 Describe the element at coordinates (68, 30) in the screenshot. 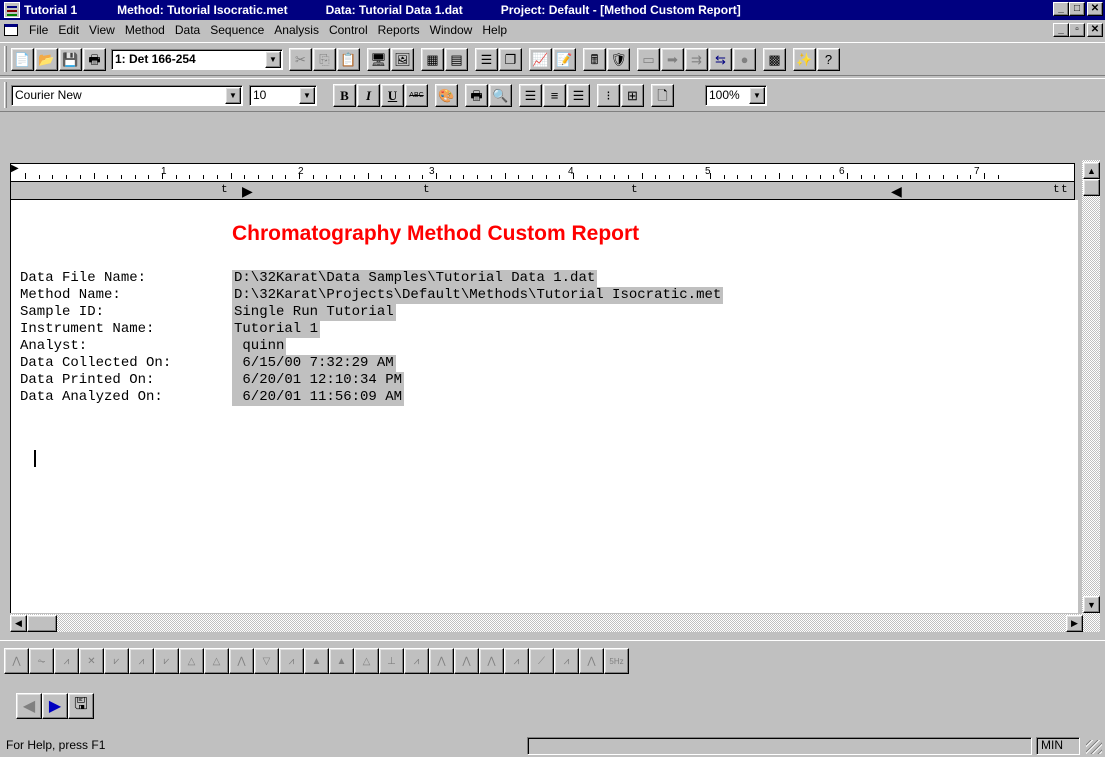

I see `menu-edit: Edit` at that location.